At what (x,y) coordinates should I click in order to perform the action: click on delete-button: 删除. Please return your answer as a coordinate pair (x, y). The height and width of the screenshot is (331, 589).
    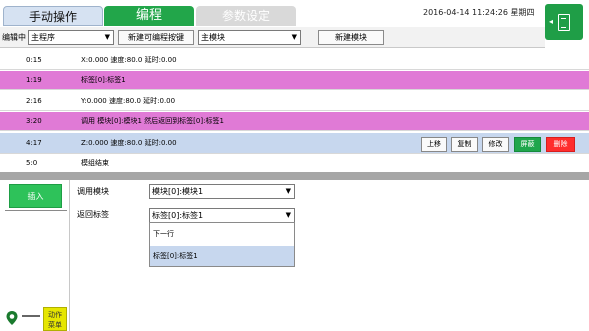
    Looking at the image, I should click on (560, 144).